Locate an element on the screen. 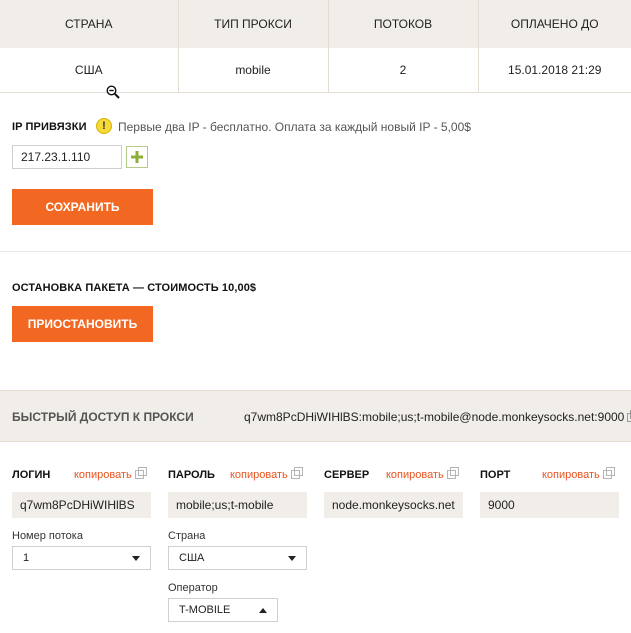  copy-server-link: копировать is located at coordinates (422, 474).